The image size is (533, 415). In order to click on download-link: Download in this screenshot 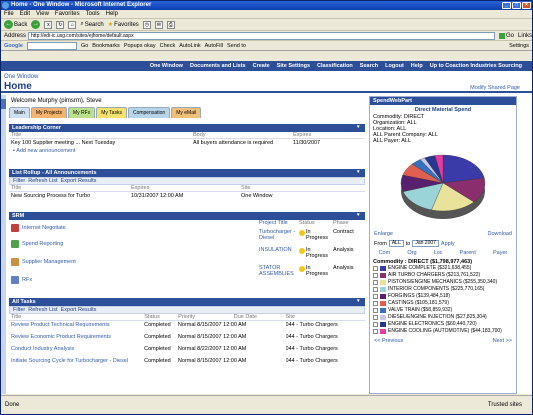, I will do `click(500, 234)`.